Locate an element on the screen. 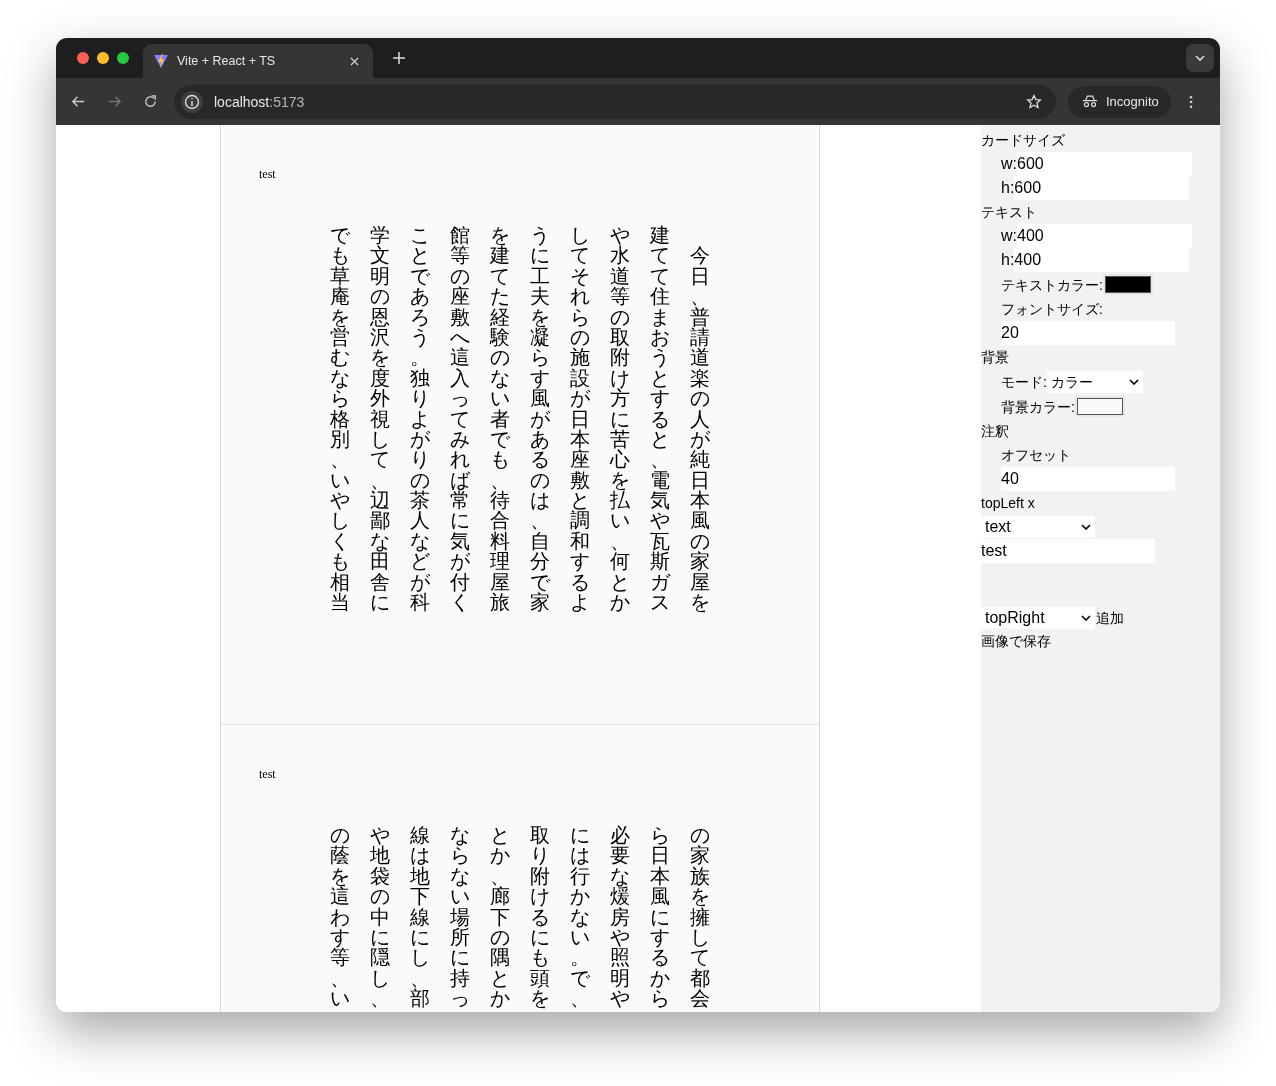 The width and height of the screenshot is (1276, 1086). position-select: topRight is located at coordinates (1038, 618).